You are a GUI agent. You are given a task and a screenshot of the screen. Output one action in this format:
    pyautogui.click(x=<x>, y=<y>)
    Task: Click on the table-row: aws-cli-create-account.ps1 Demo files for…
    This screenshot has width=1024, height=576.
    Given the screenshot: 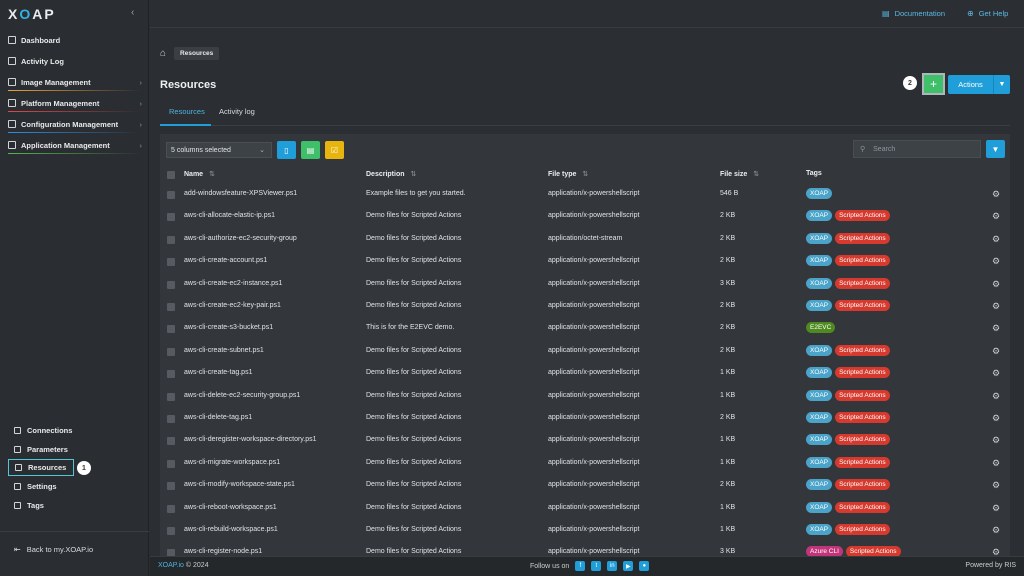 What is the action you would take?
    pyautogui.click(x=585, y=262)
    